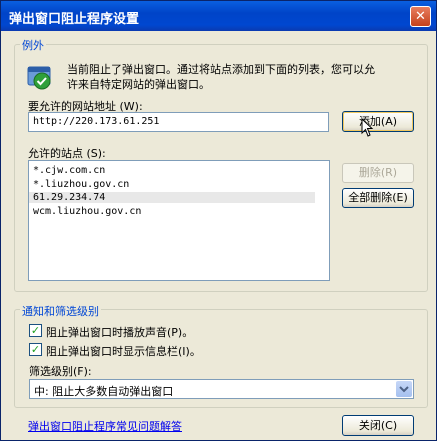 The image size is (437, 441). I want to click on mouse-pointer-icon, so click(368, 129).